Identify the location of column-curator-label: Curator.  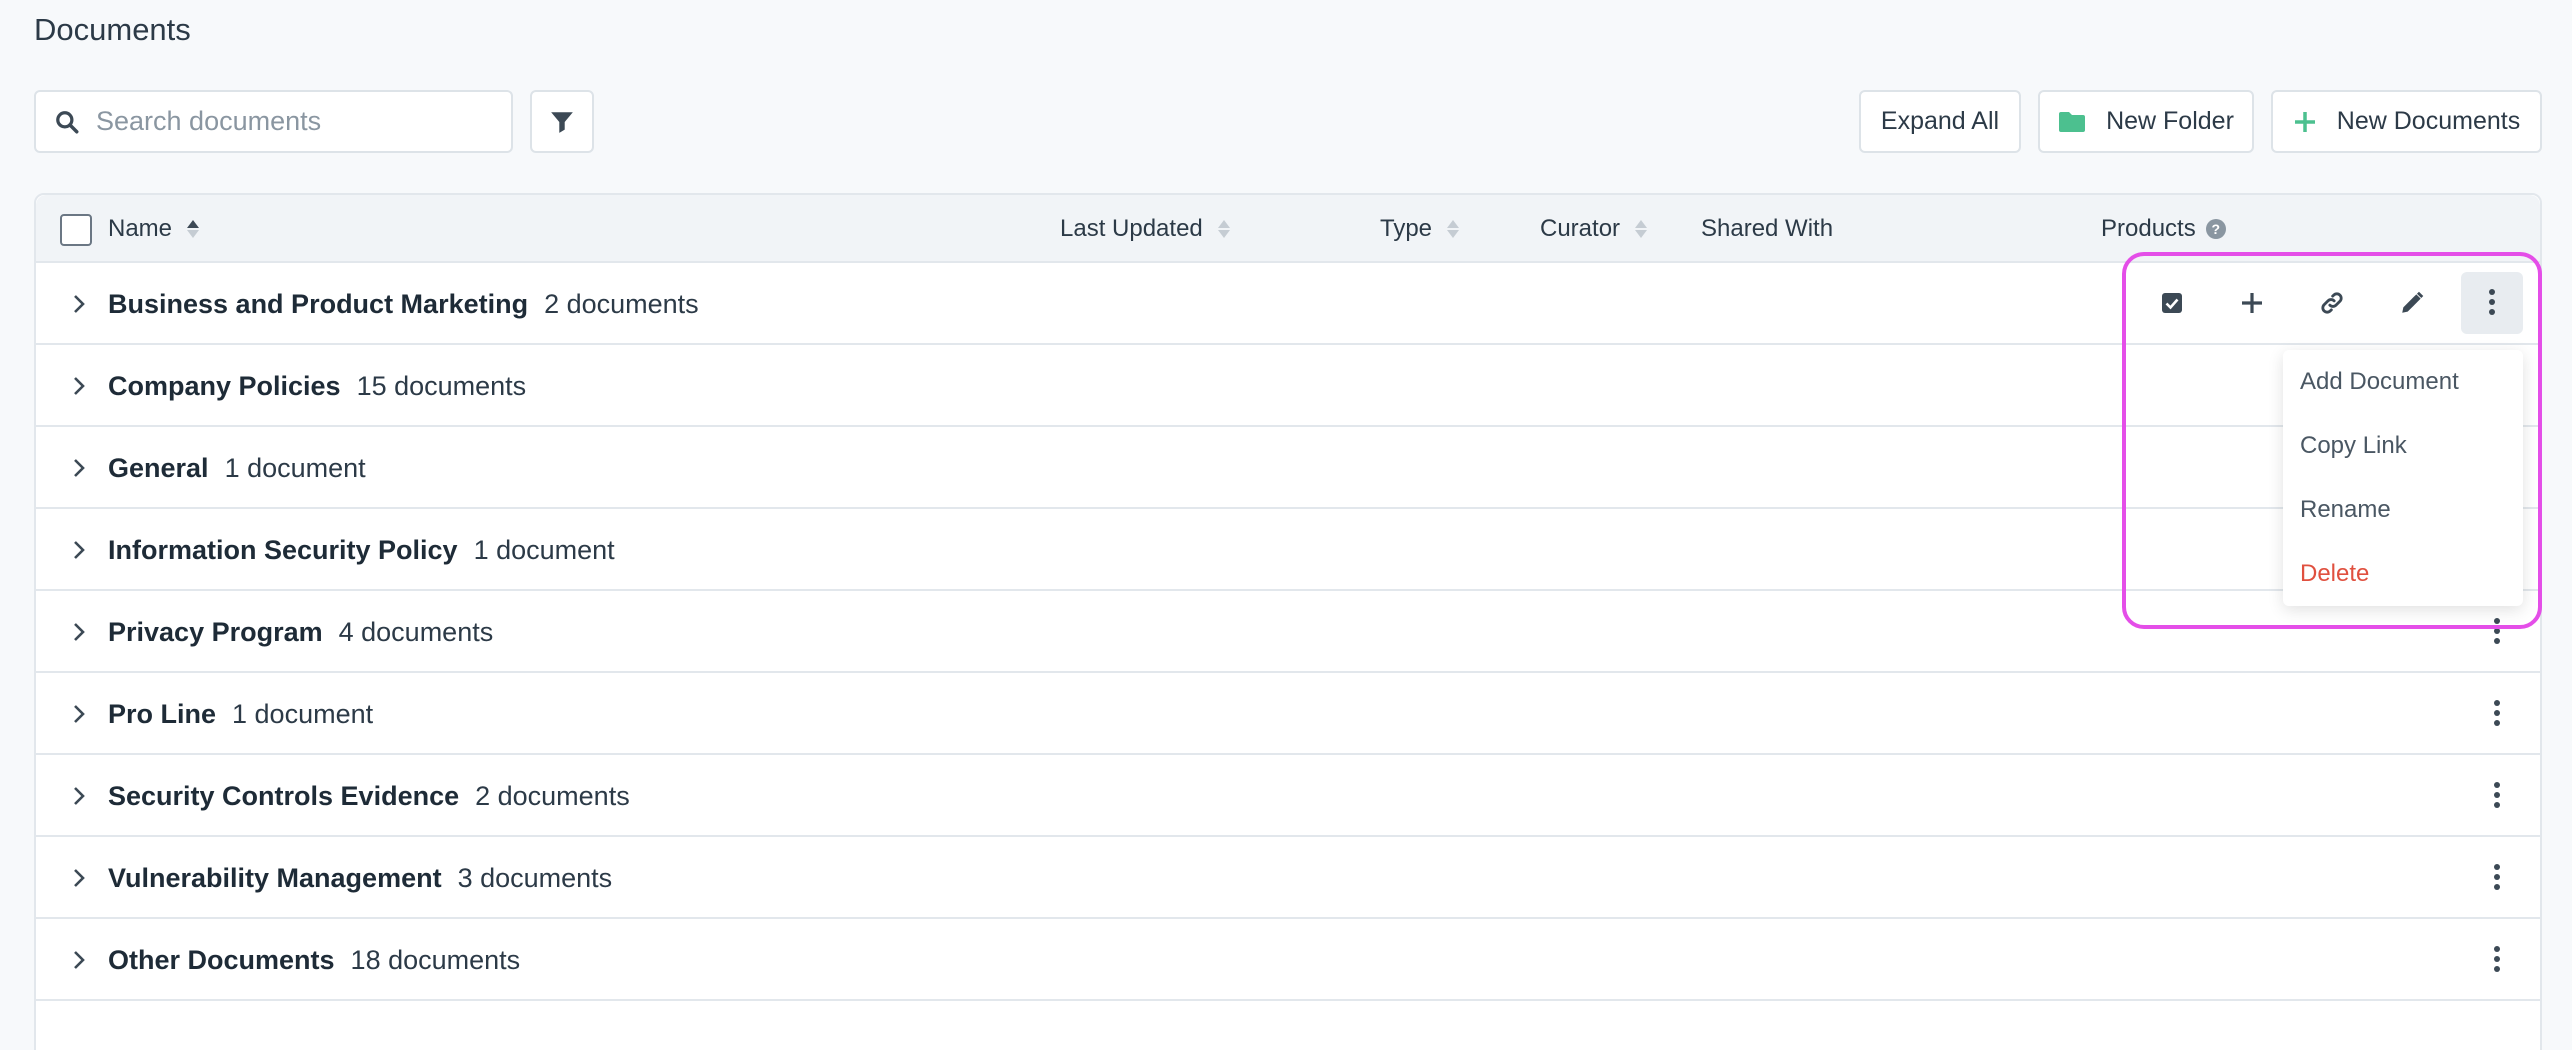
(1580, 228).